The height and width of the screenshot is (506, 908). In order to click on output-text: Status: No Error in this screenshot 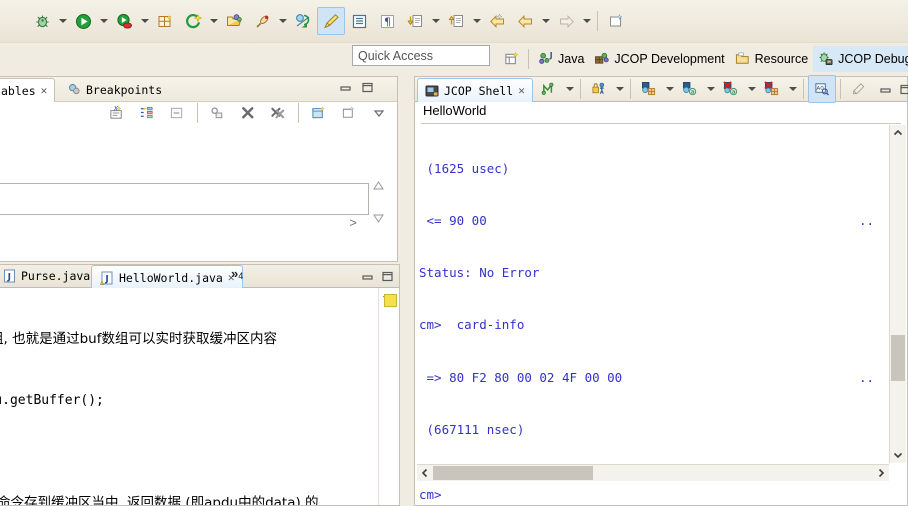, I will do `click(479, 273)`.